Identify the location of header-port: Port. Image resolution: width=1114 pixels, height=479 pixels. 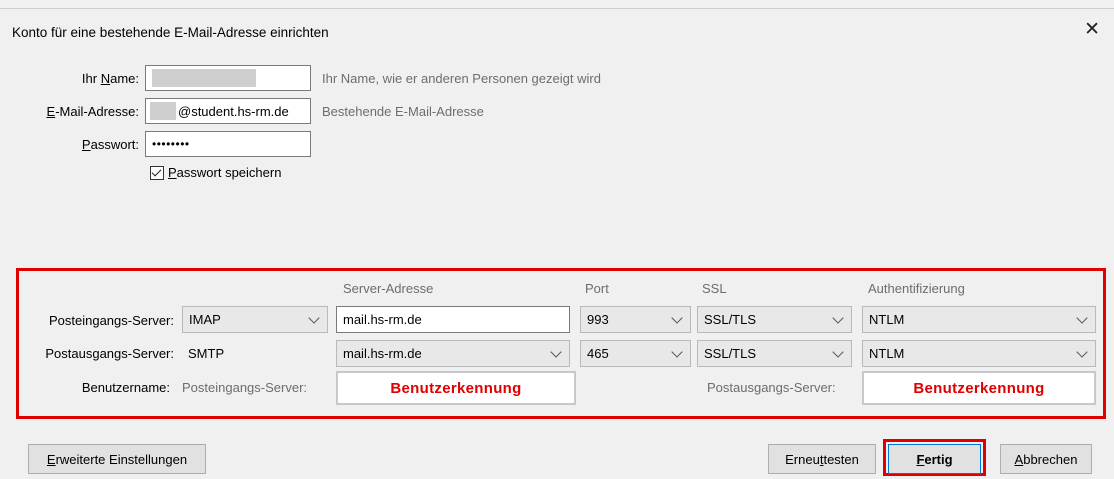
(597, 288).